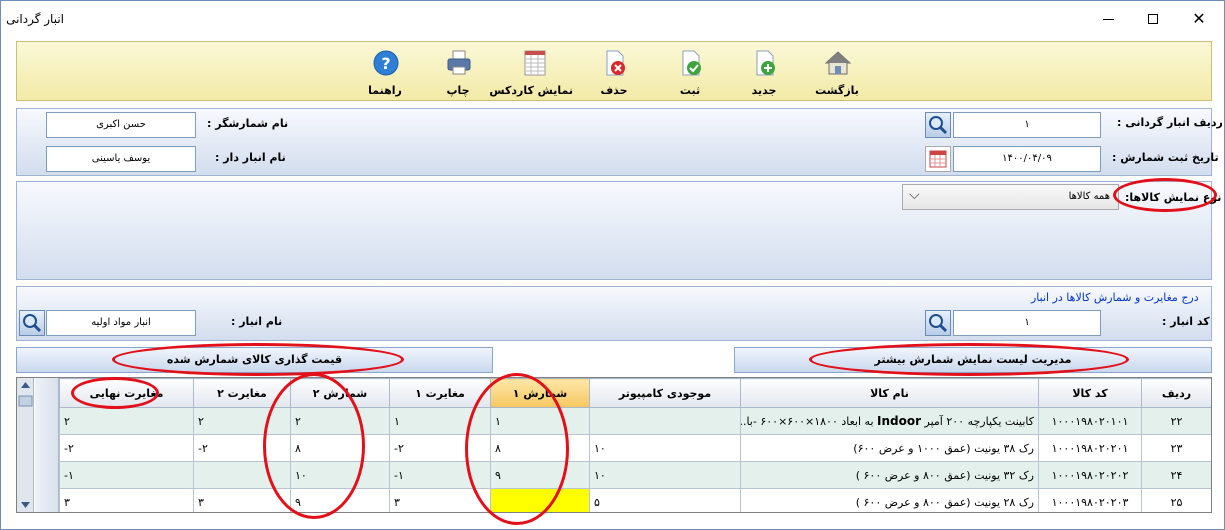 This screenshot has height=530, width=1225. I want to click on cell-diff-1: -۲, so click(440, 448).